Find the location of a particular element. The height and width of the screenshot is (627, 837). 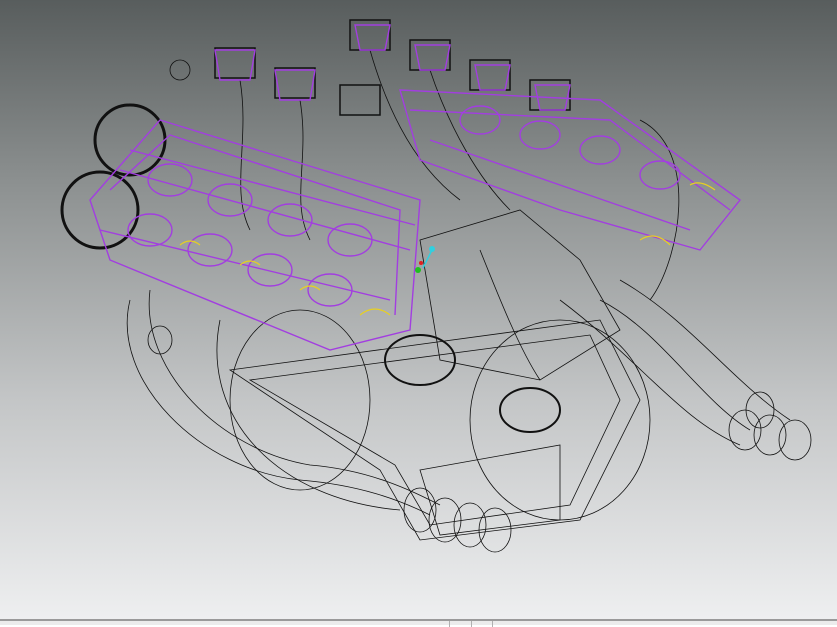

status-bar is located at coordinates (418, 623).